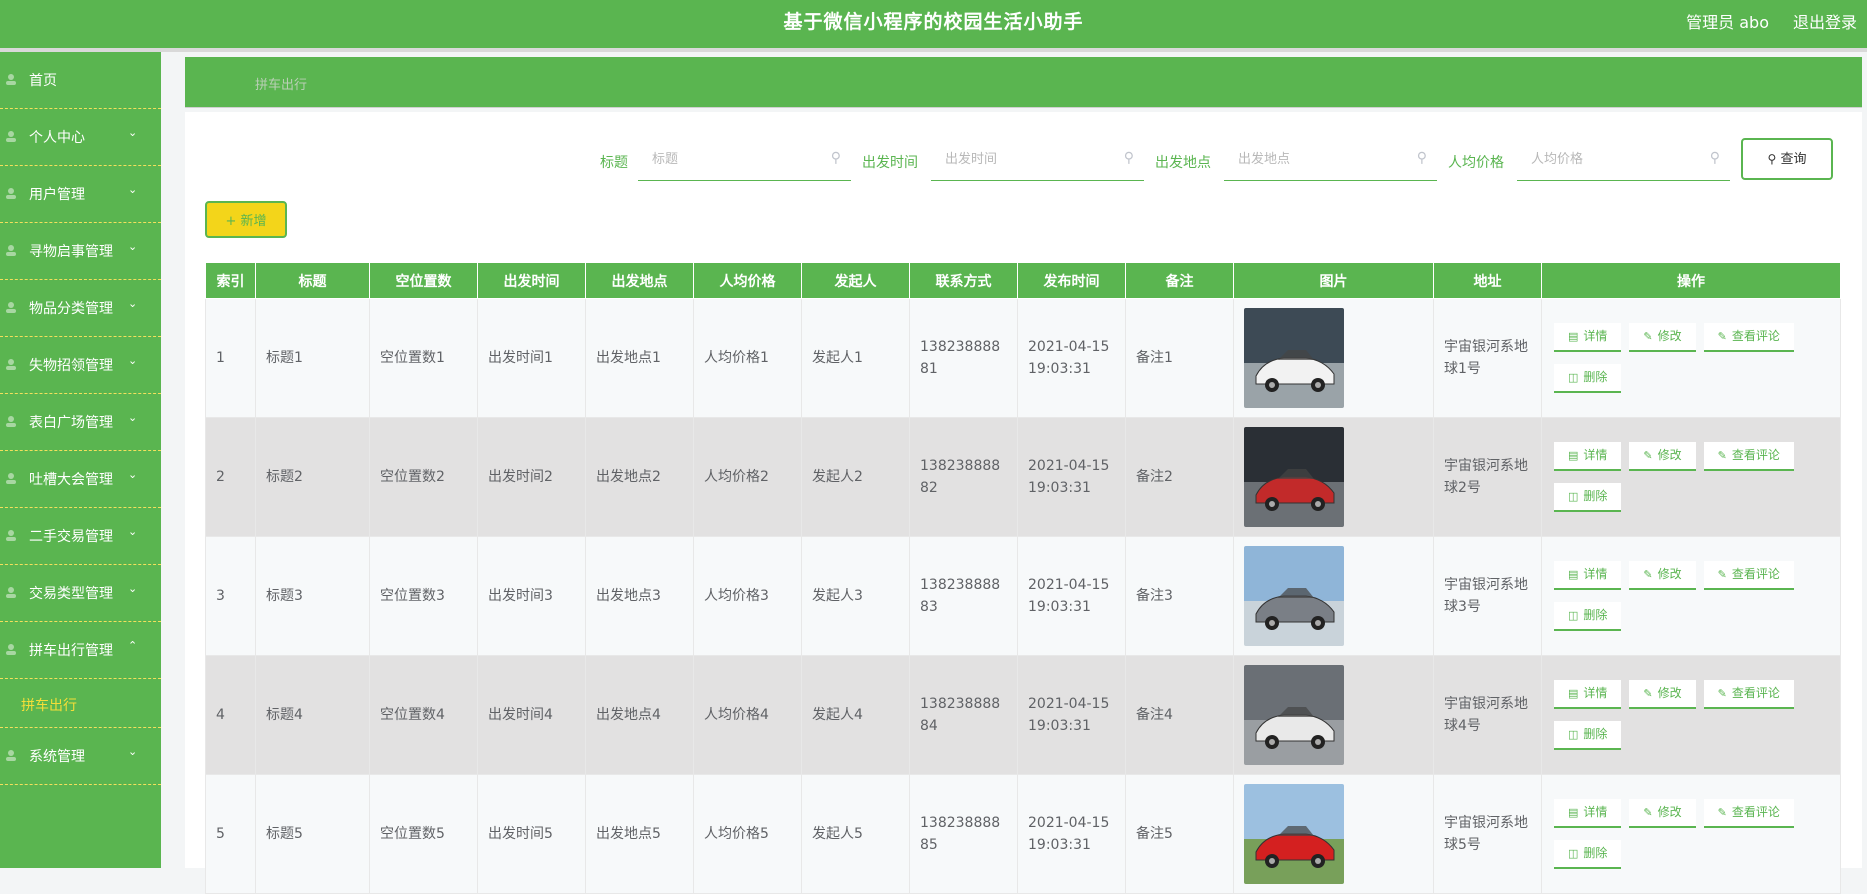 Image resolution: width=1867 pixels, height=894 pixels. I want to click on settings-icon, so click(11, 755).